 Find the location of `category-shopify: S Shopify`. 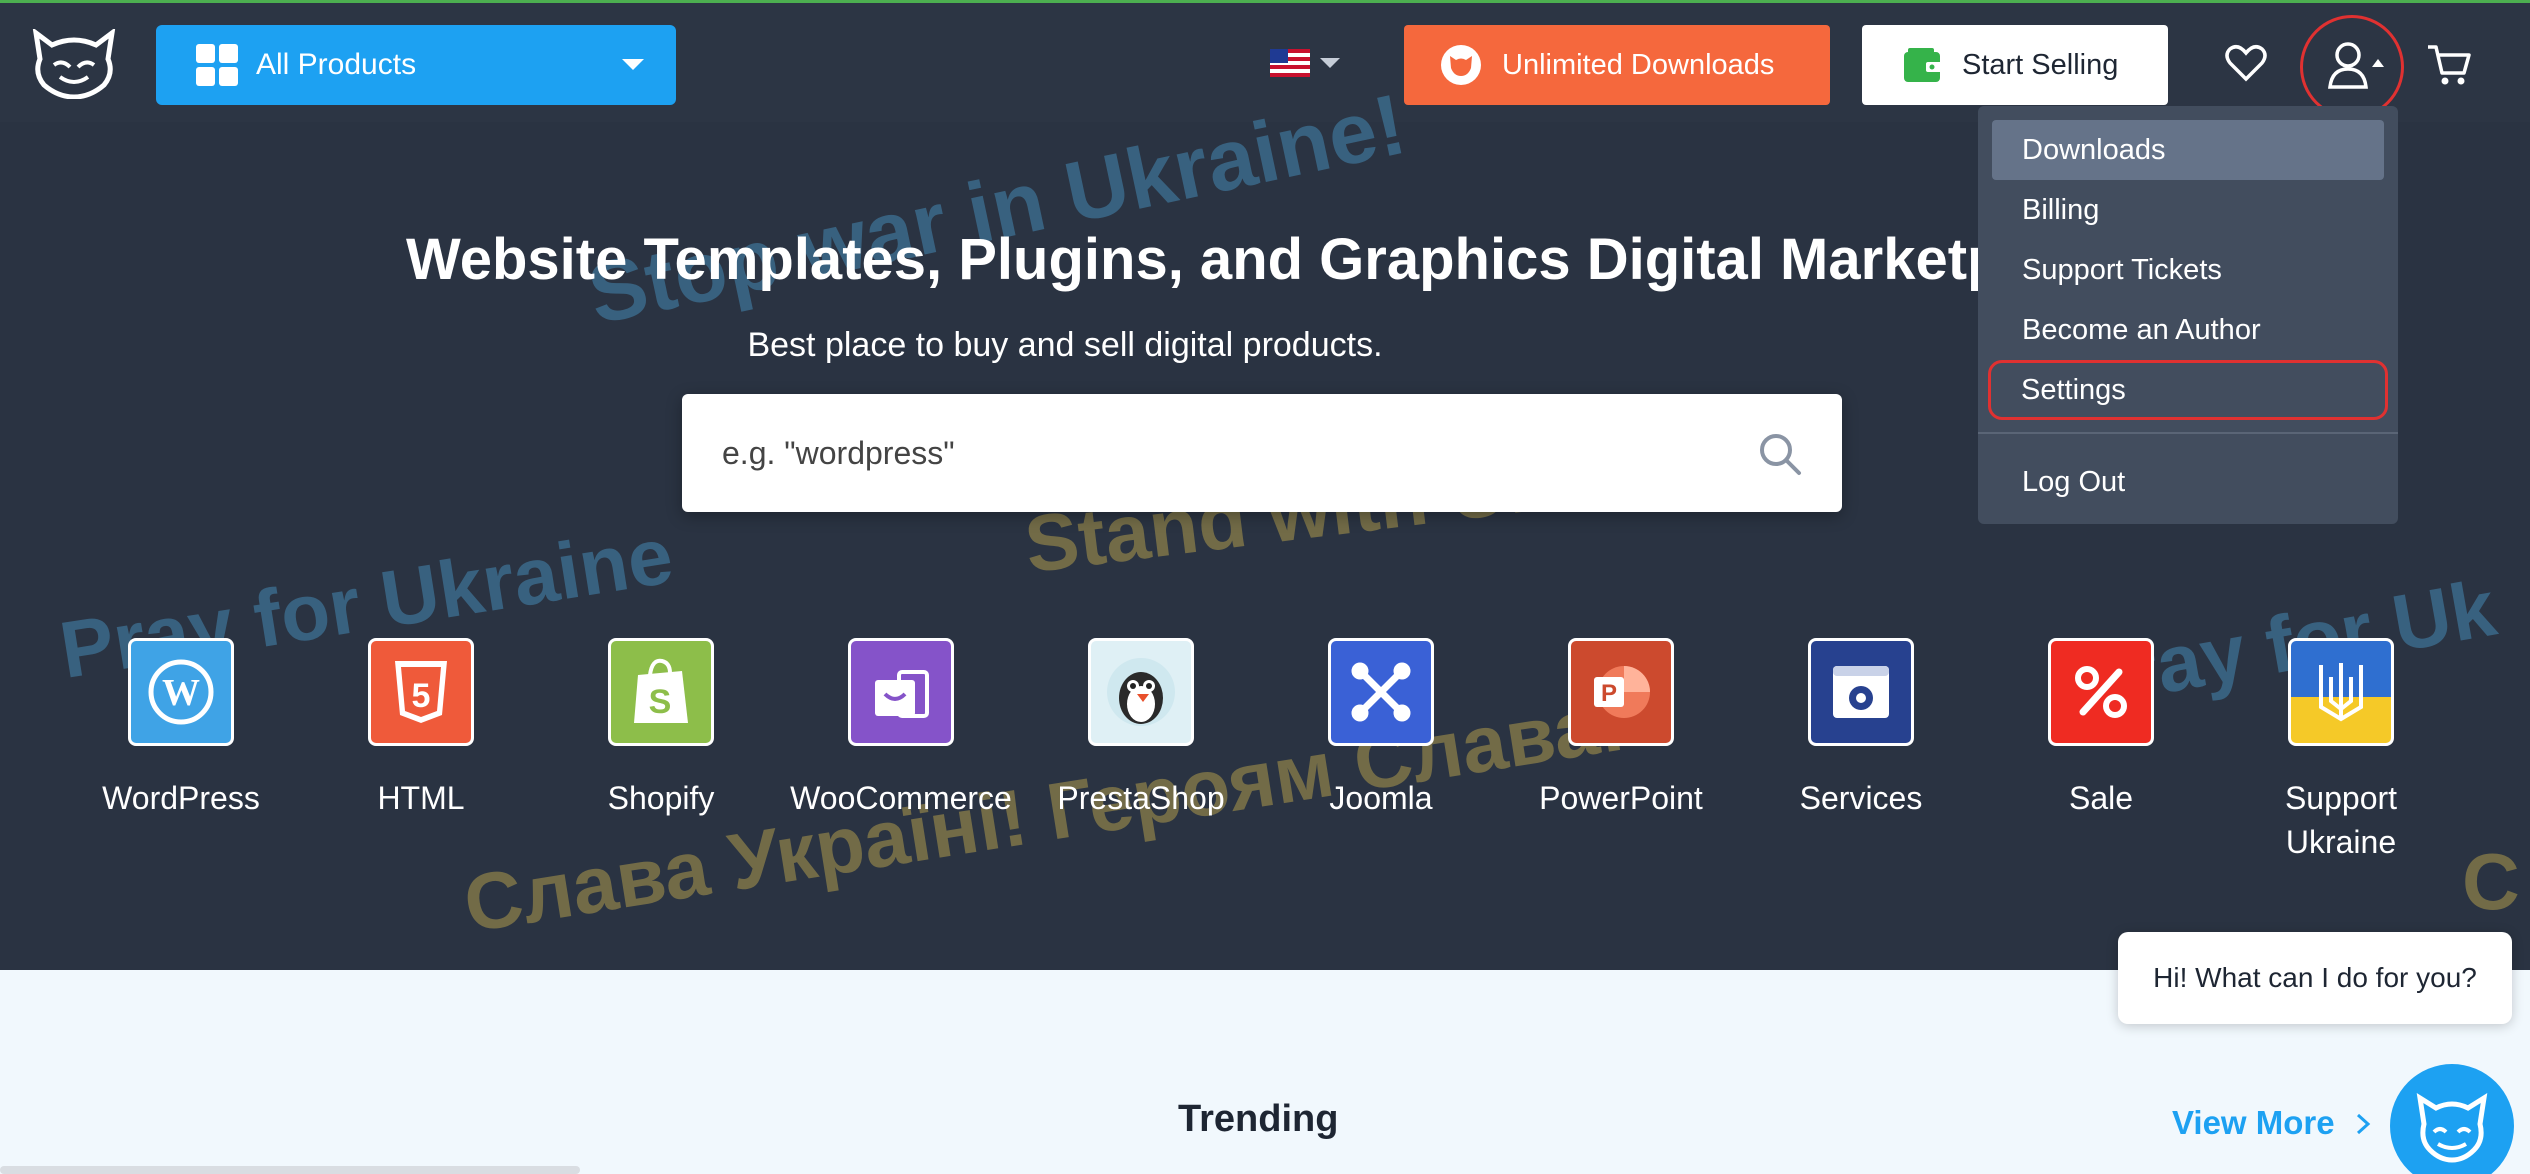

category-shopify: S Shopify is located at coordinates (661, 729).